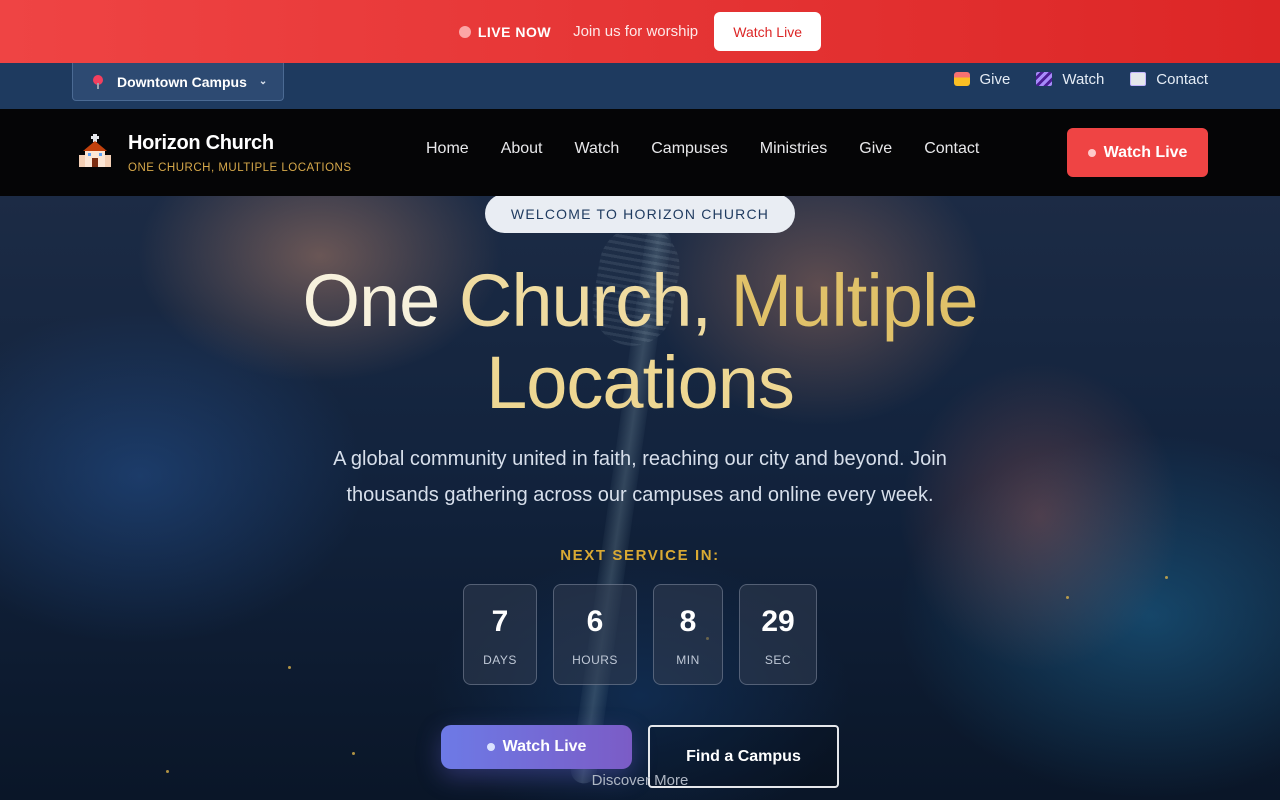 This screenshot has width=1280, height=800. I want to click on countdown-seconds: 29 SEC, so click(778, 634).